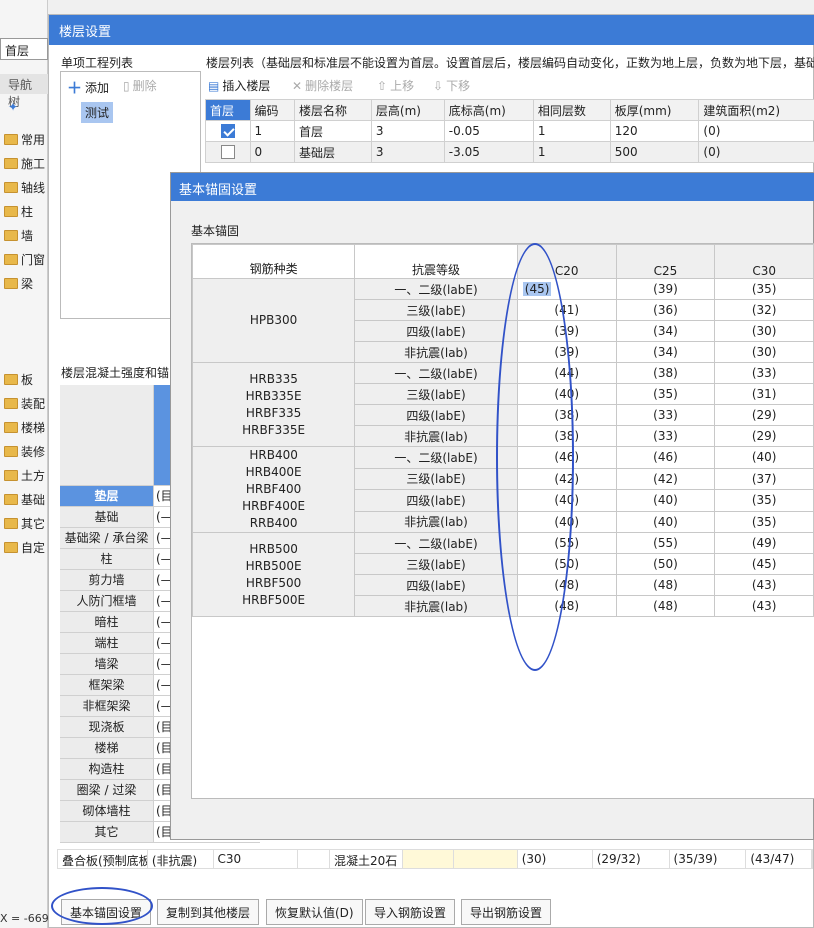  I want to click on column-header: 层高(m), so click(407, 110).